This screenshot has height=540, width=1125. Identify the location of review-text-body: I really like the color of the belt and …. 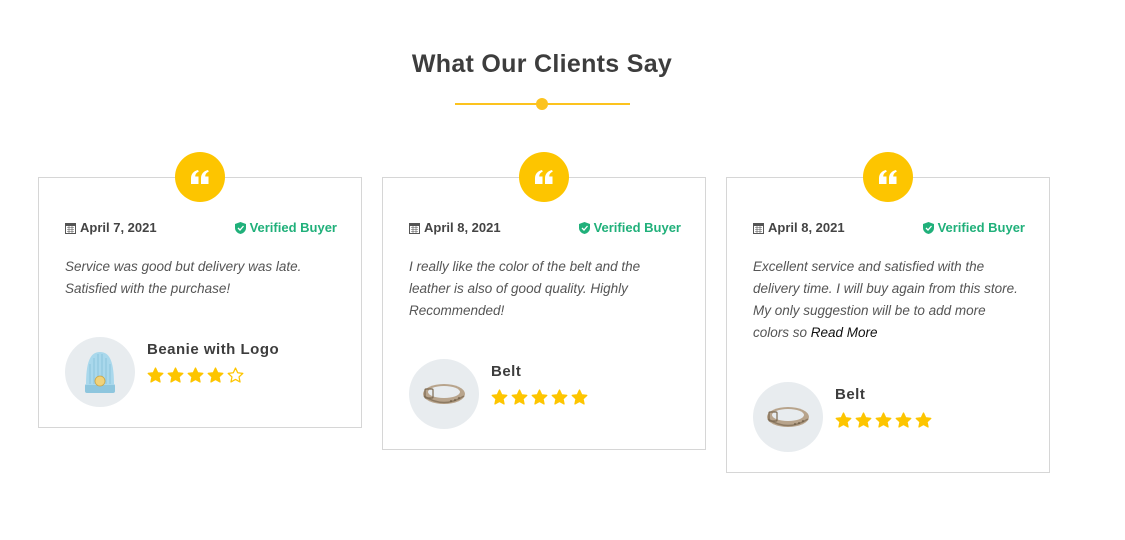
(525, 288).